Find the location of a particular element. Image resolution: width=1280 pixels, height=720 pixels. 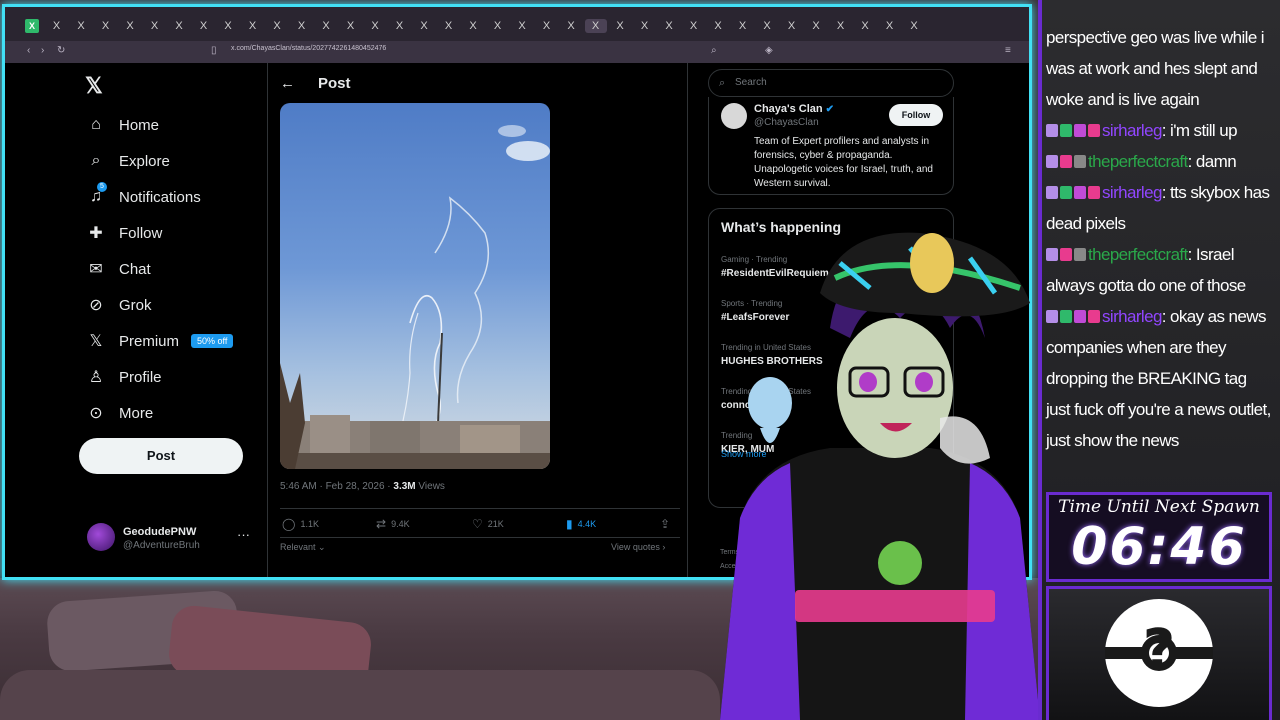

nav-item-more: ⊙ More is located at coordinates (119, 413).